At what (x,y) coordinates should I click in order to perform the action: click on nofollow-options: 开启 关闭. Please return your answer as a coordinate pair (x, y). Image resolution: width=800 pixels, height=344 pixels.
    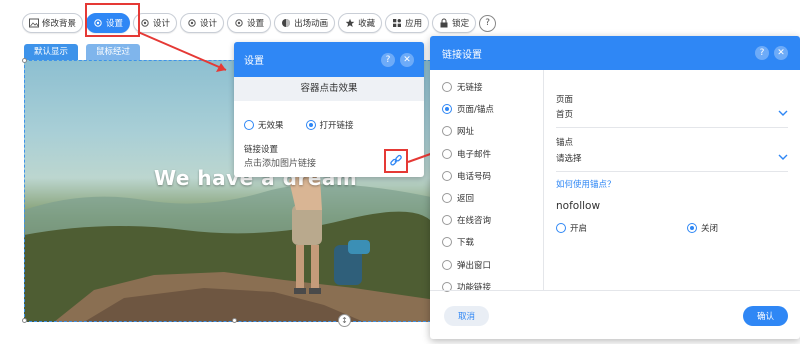
    Looking at the image, I should click on (637, 228).